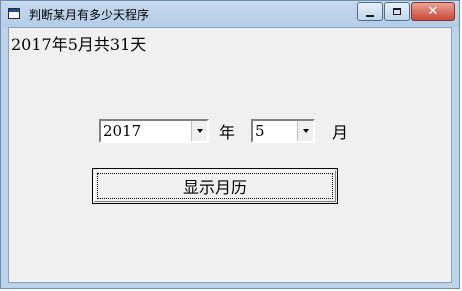  What do you see at coordinates (230, 14) in the screenshot?
I see `title-bar: 判断某月有多少天程序 ✕` at bounding box center [230, 14].